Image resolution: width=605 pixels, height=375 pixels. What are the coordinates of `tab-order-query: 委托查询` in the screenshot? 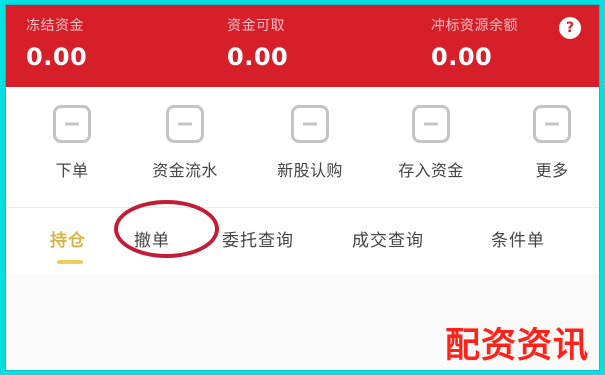 It's located at (258, 238).